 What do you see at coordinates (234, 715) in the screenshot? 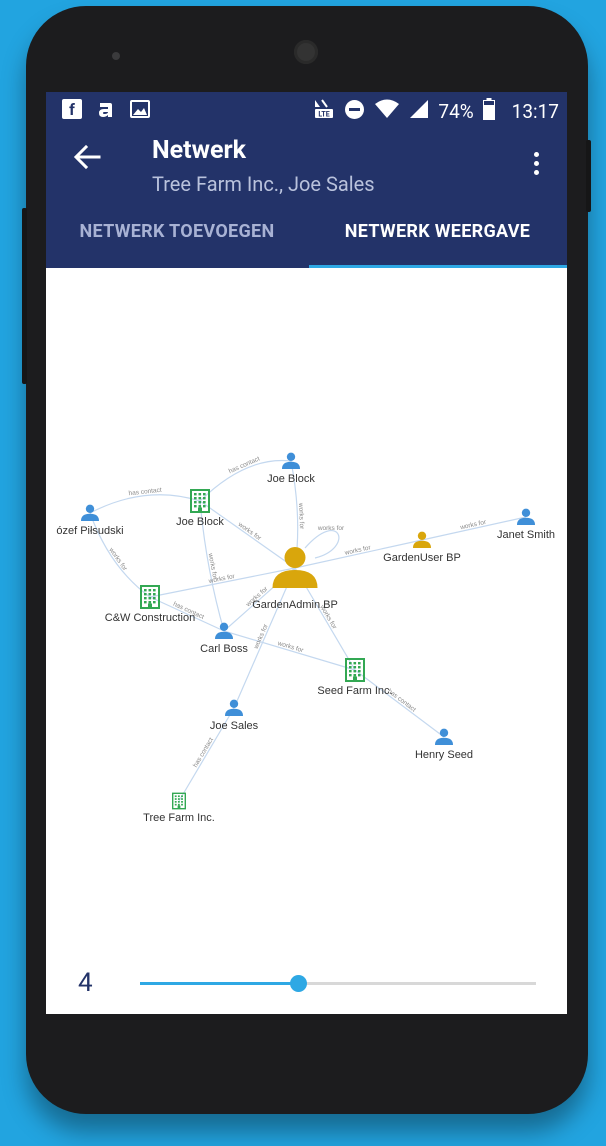
I see `graph-node: Joe Sales` at bounding box center [234, 715].